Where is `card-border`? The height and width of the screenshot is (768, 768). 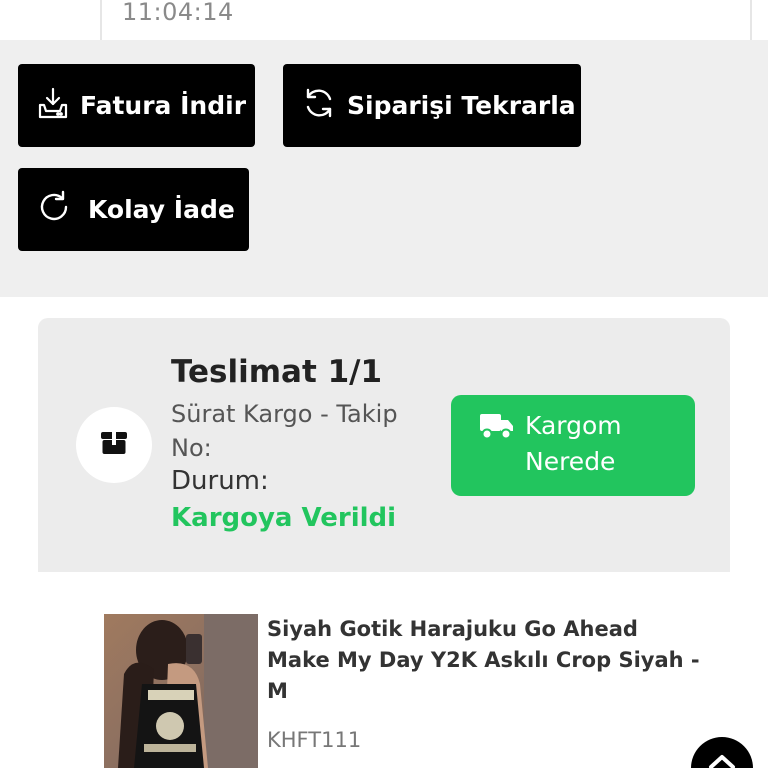
card-border is located at coordinates (751, 20).